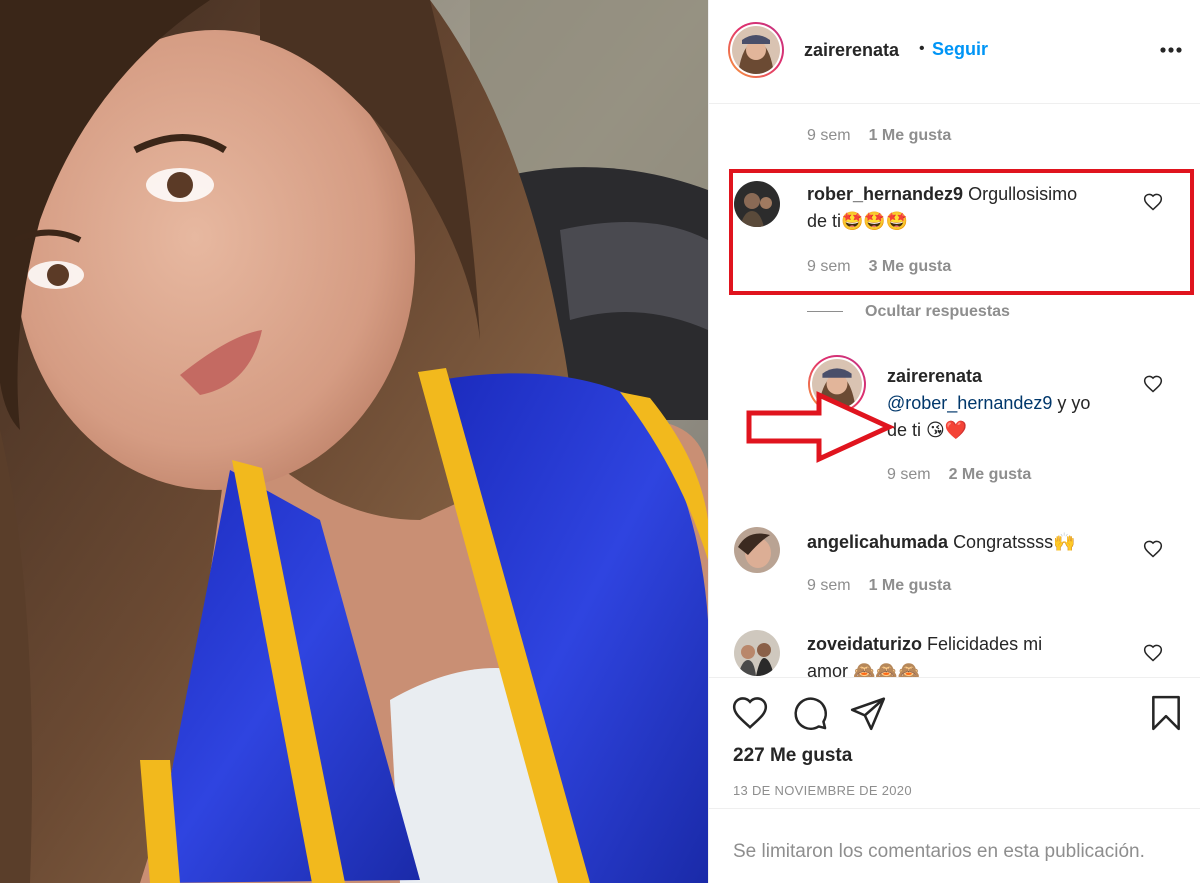 Image resolution: width=1200 pixels, height=883 pixels. I want to click on red-arrow-annotation-icon, so click(820, 427).